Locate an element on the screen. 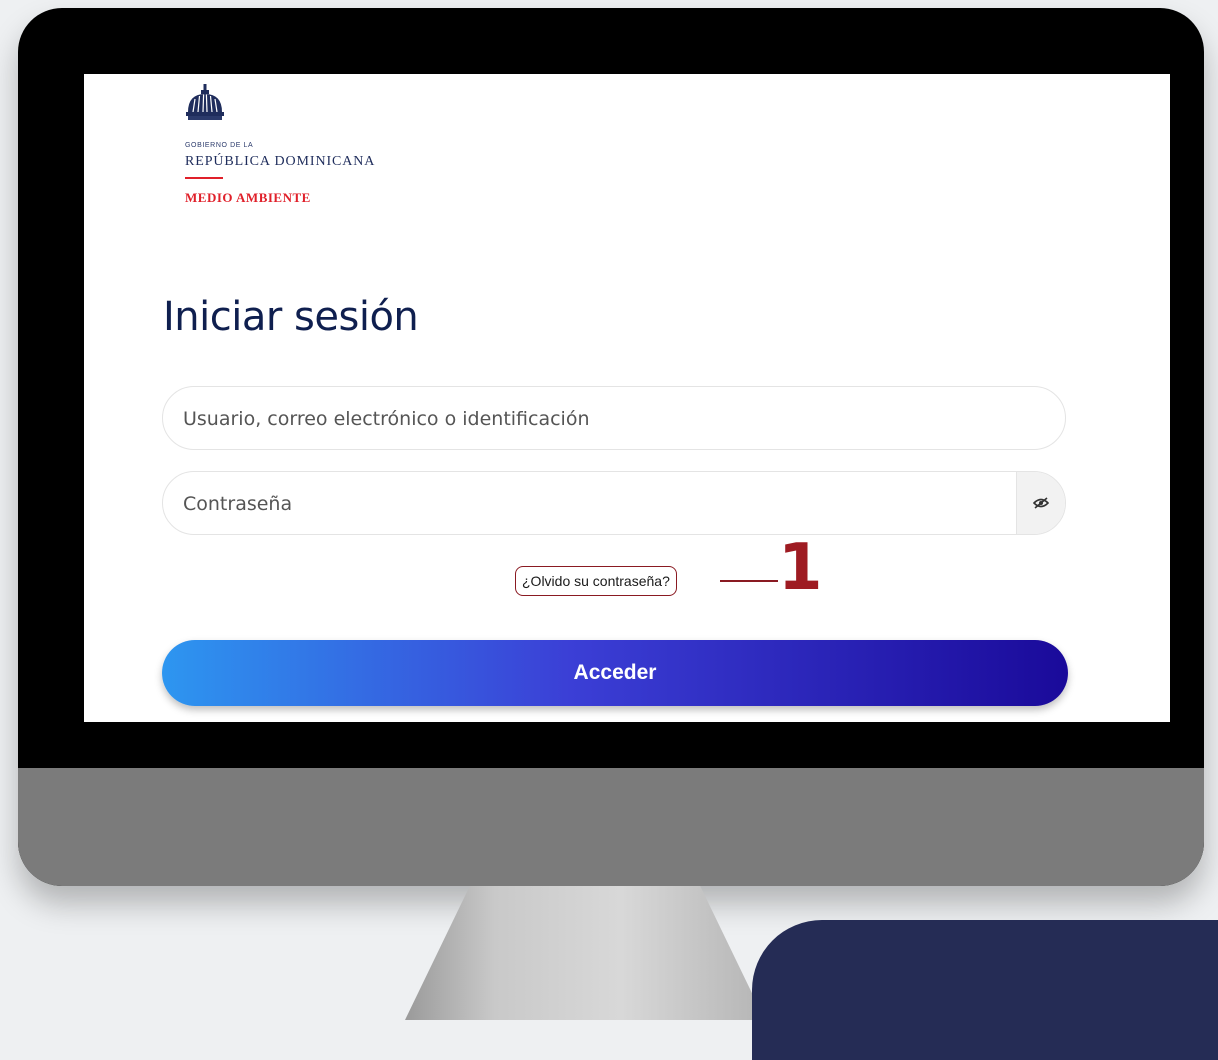 This screenshot has width=1218, height=1060. password-input is located at coordinates (593, 504).